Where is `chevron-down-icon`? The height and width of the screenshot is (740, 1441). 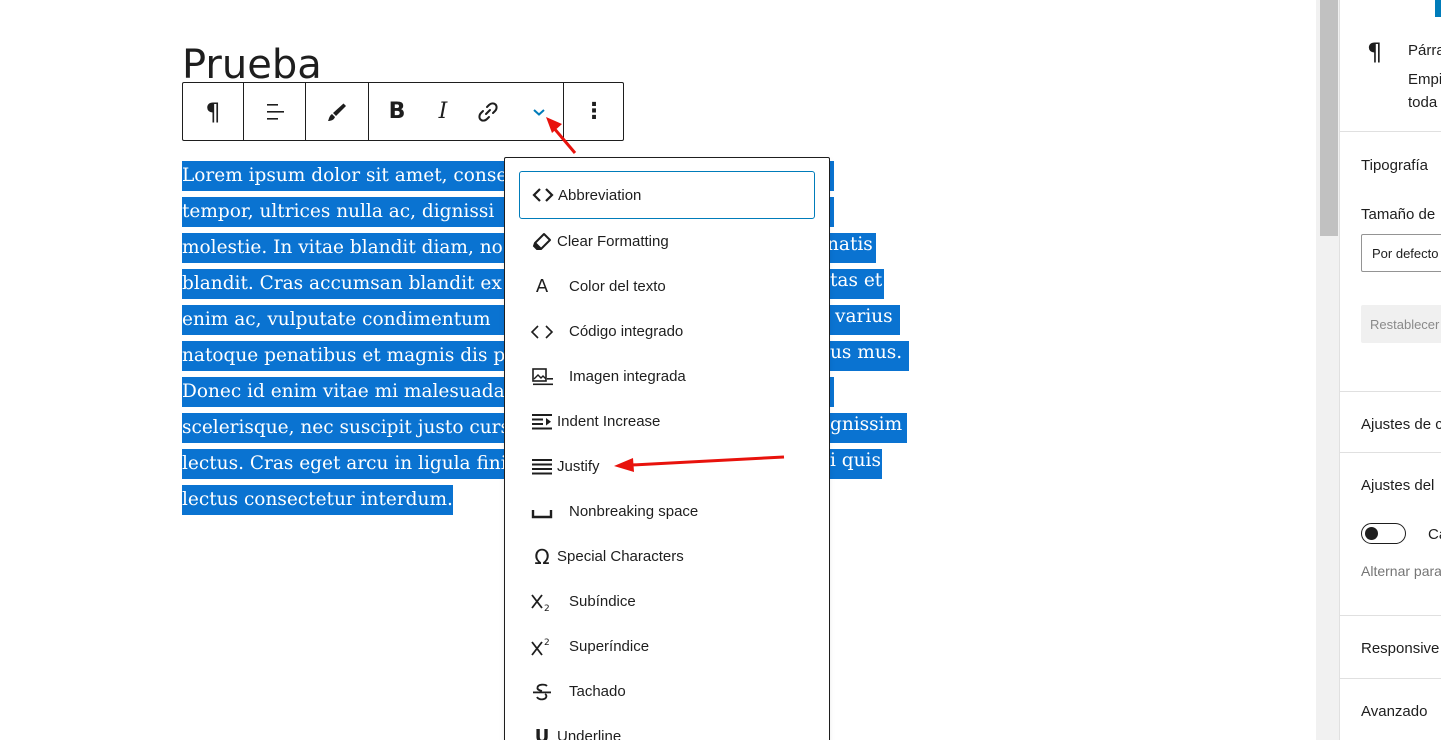
chevron-down-icon is located at coordinates (539, 112).